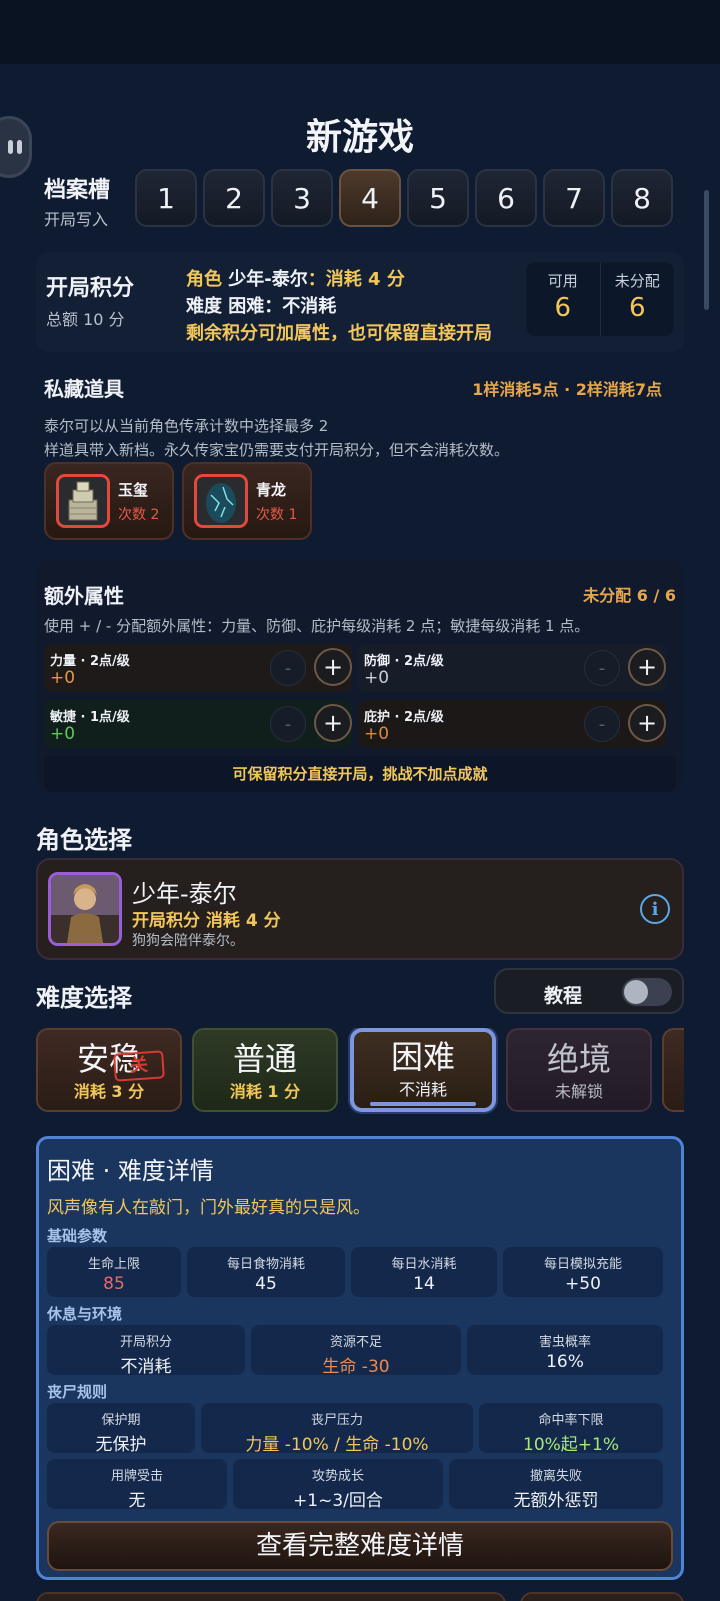  Describe the element at coordinates (204, 306) in the screenshot. I see `label-difficulty: 难度` at that location.